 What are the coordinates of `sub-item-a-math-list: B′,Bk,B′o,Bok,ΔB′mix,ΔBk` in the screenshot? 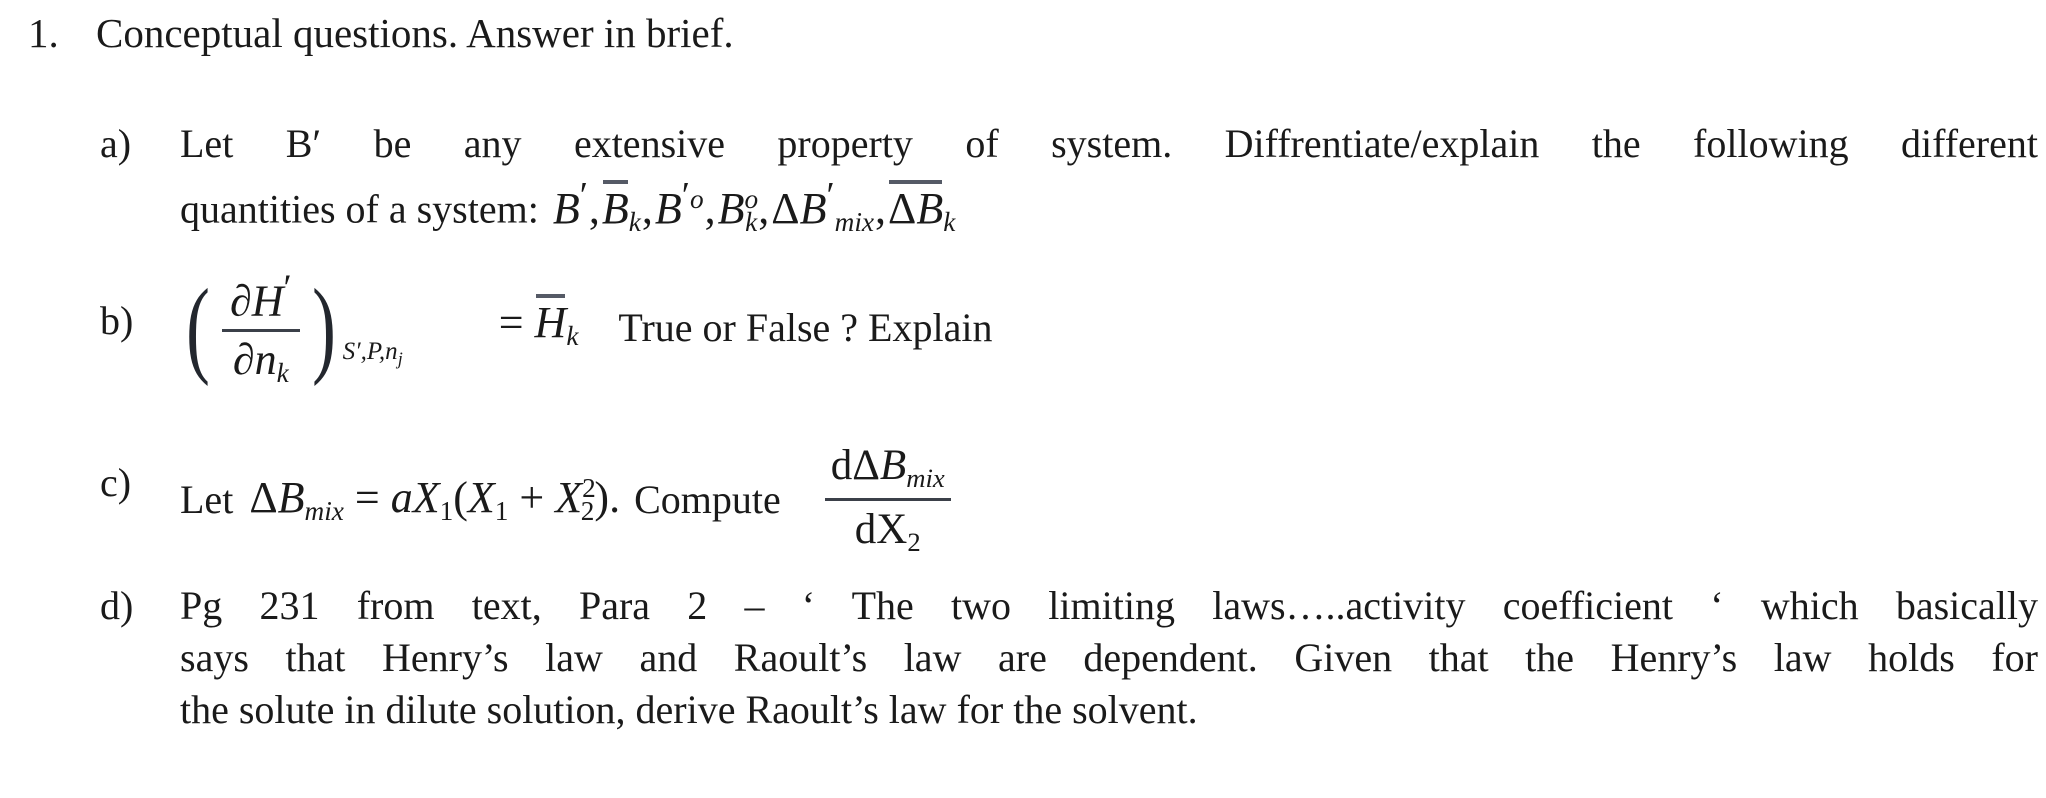 It's located at (753, 206).